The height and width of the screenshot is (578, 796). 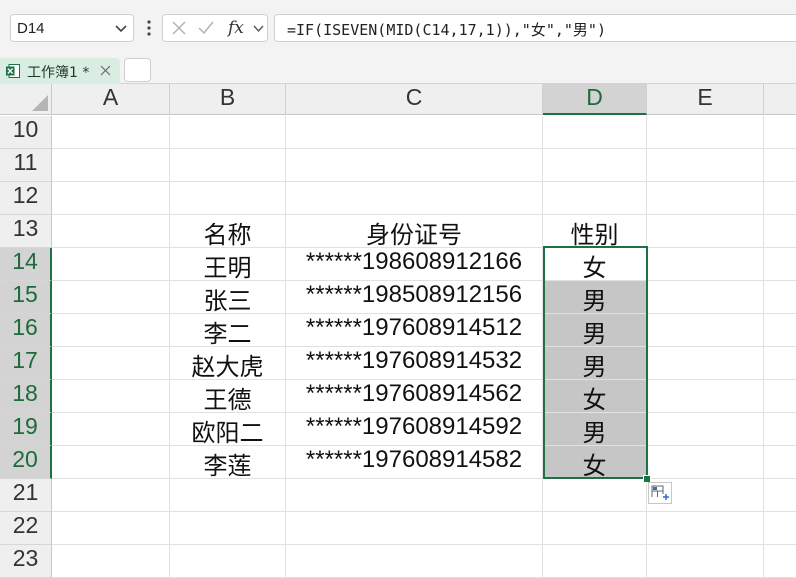 I want to click on cell-a22, so click(x=111, y=528).